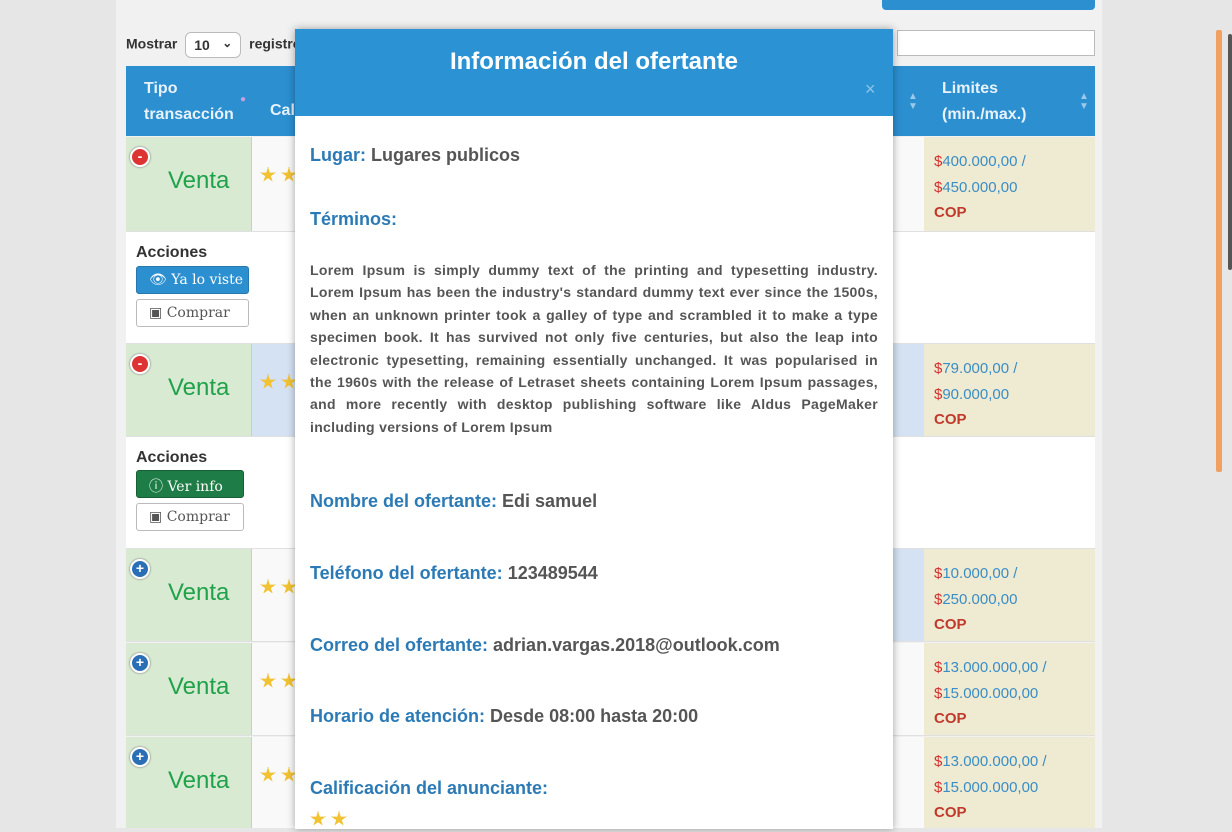 Image resolution: width=1232 pixels, height=832 pixels. I want to click on limit-min: 10.000,00 /, so click(980, 573).